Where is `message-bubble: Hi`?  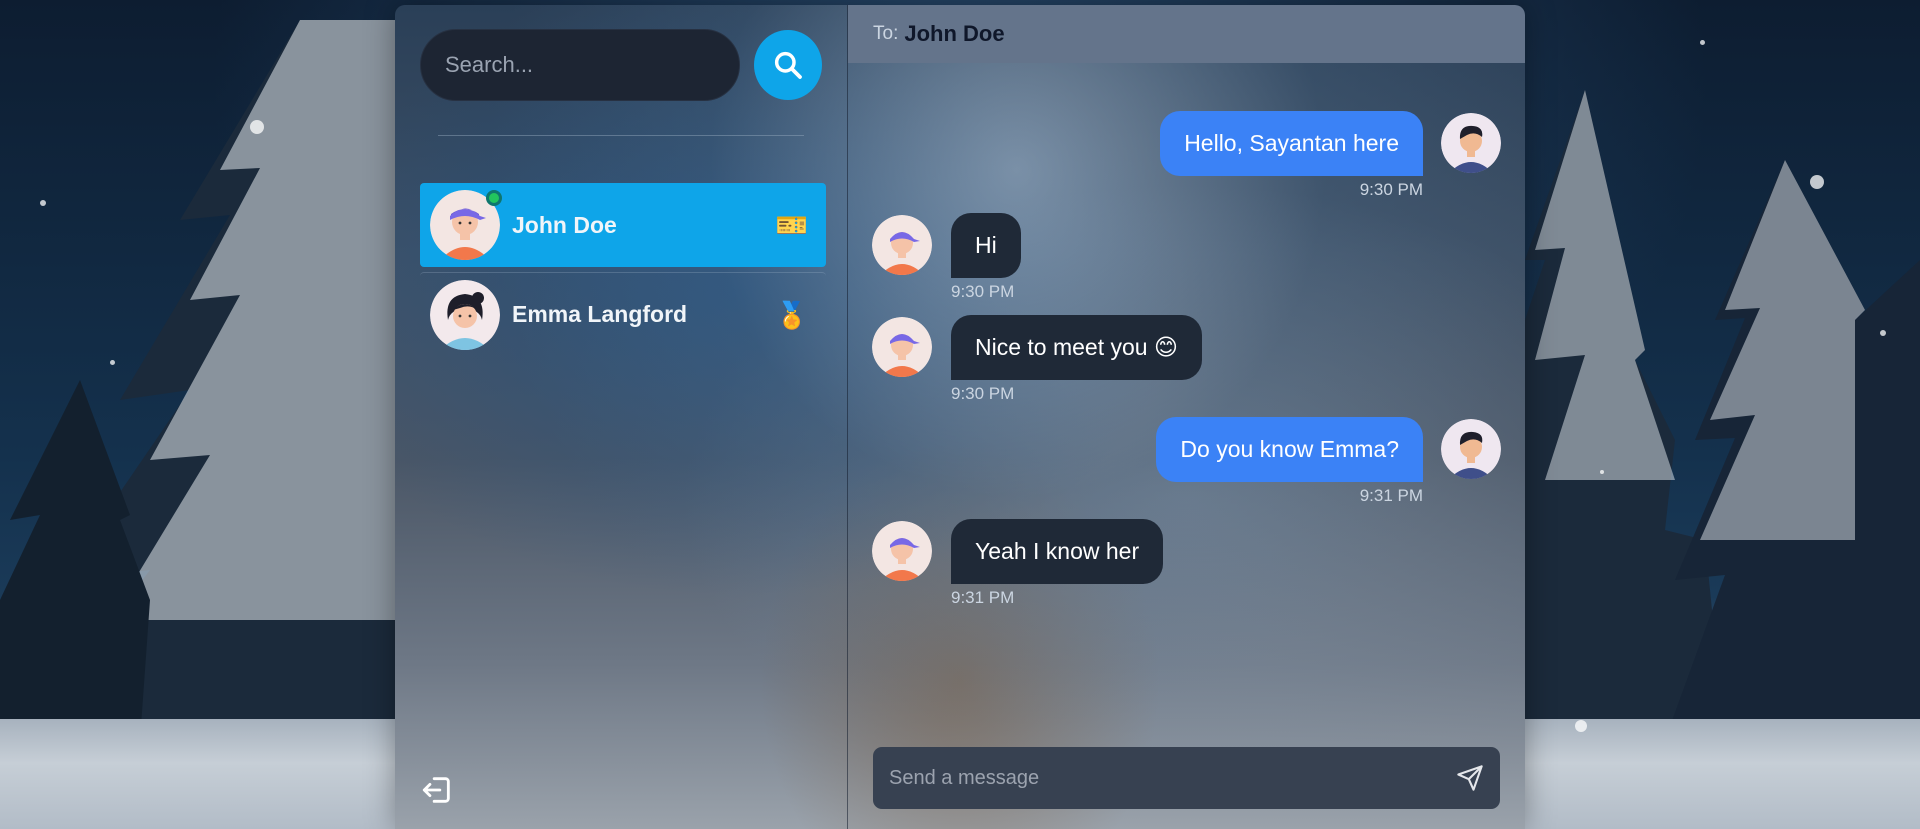 message-bubble: Hi is located at coordinates (986, 245).